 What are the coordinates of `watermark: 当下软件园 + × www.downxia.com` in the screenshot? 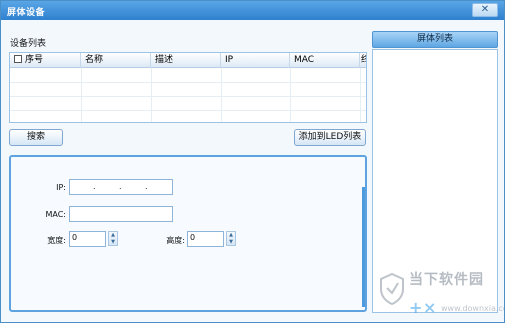 It's located at (441, 293).